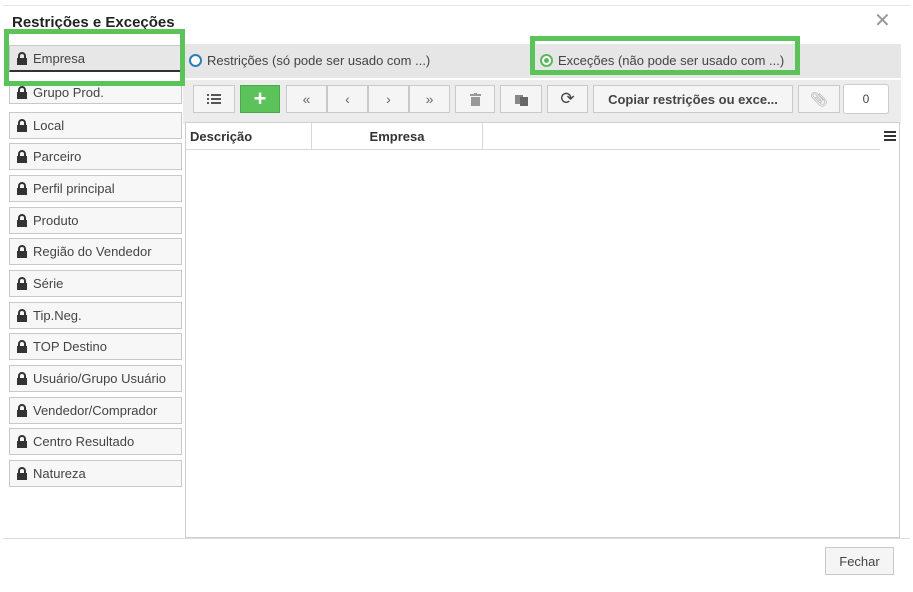  I want to click on copy-icon, so click(521, 100).